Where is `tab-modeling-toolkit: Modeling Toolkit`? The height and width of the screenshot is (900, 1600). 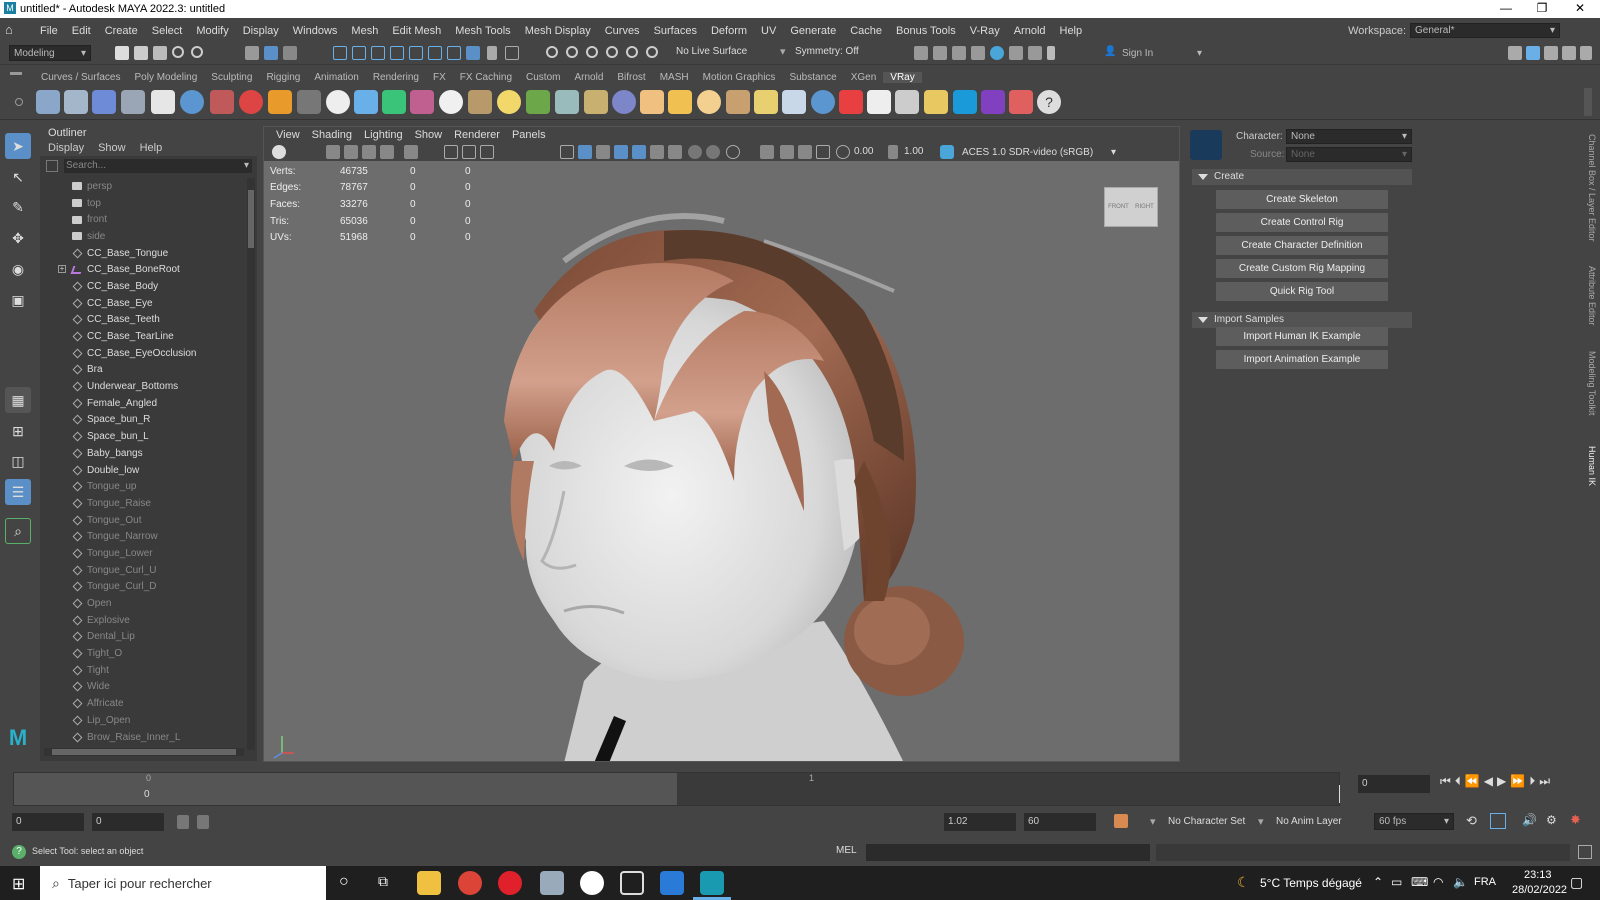
tab-modeling-toolkit: Modeling Toolkit is located at coordinates (1592, 383).